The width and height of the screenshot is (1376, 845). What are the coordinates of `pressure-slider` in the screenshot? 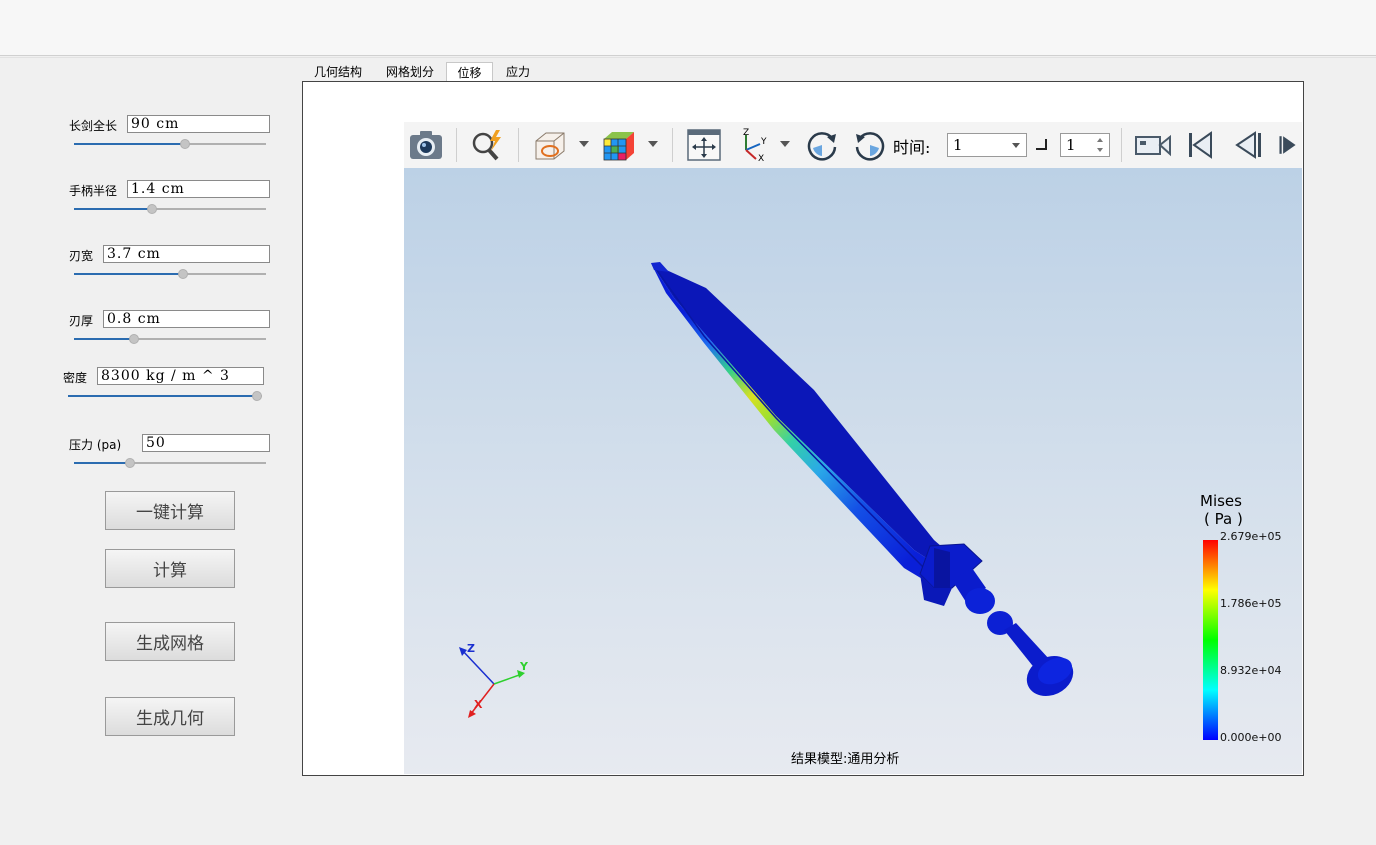 It's located at (170, 463).